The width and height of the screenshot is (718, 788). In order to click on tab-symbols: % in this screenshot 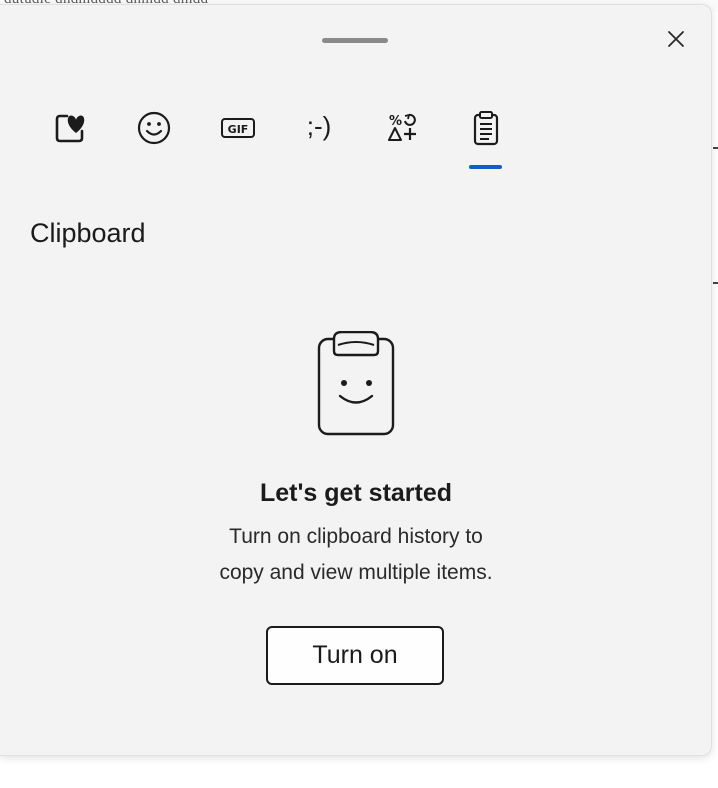, I will do `click(402, 129)`.